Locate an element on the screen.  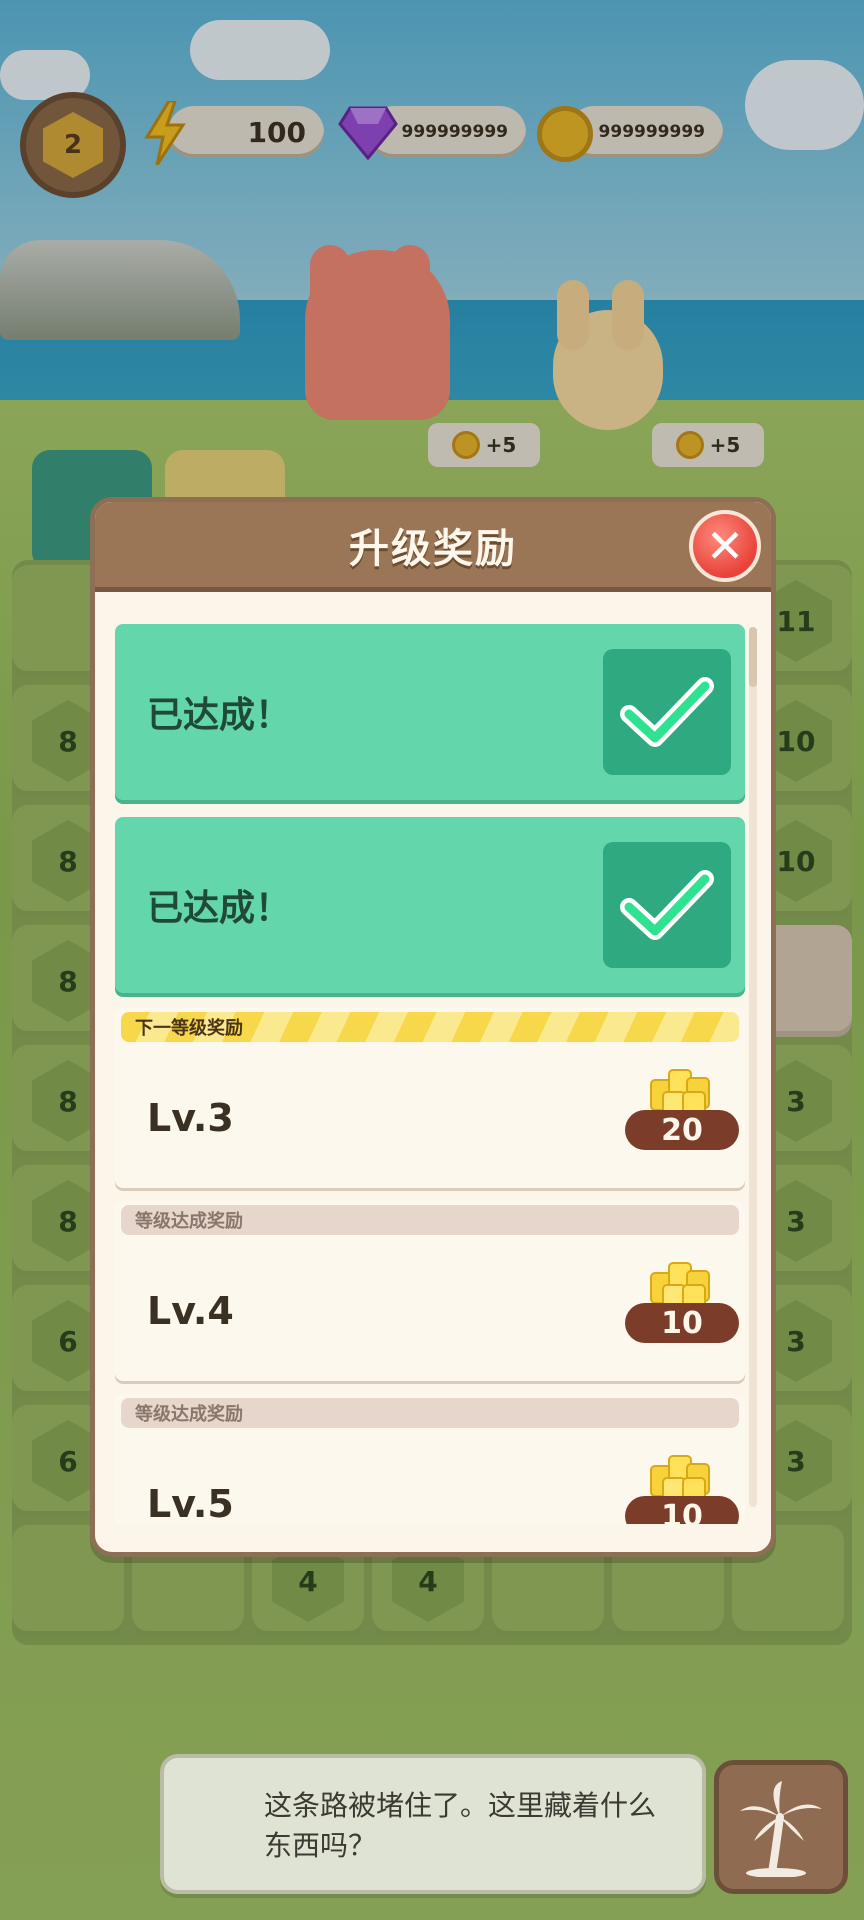
level-reward-card: 下一等级奖励 Lv.3 20 is located at coordinates (430, 1098).